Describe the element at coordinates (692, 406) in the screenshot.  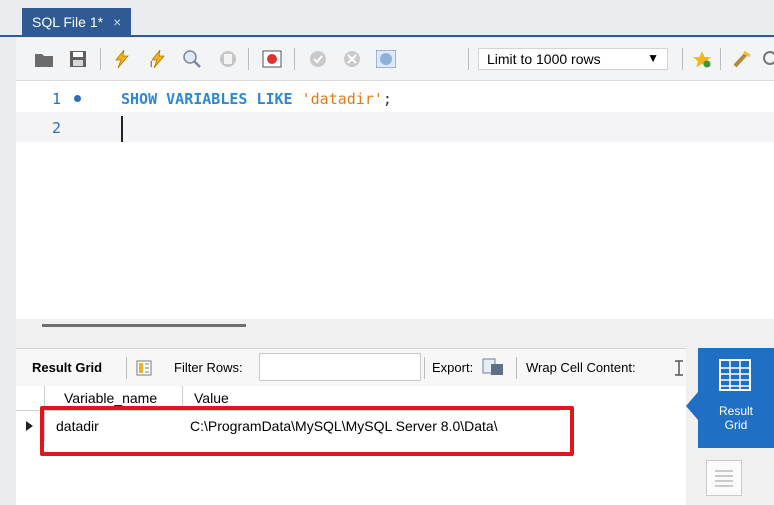
I see `side-active-notch` at that location.